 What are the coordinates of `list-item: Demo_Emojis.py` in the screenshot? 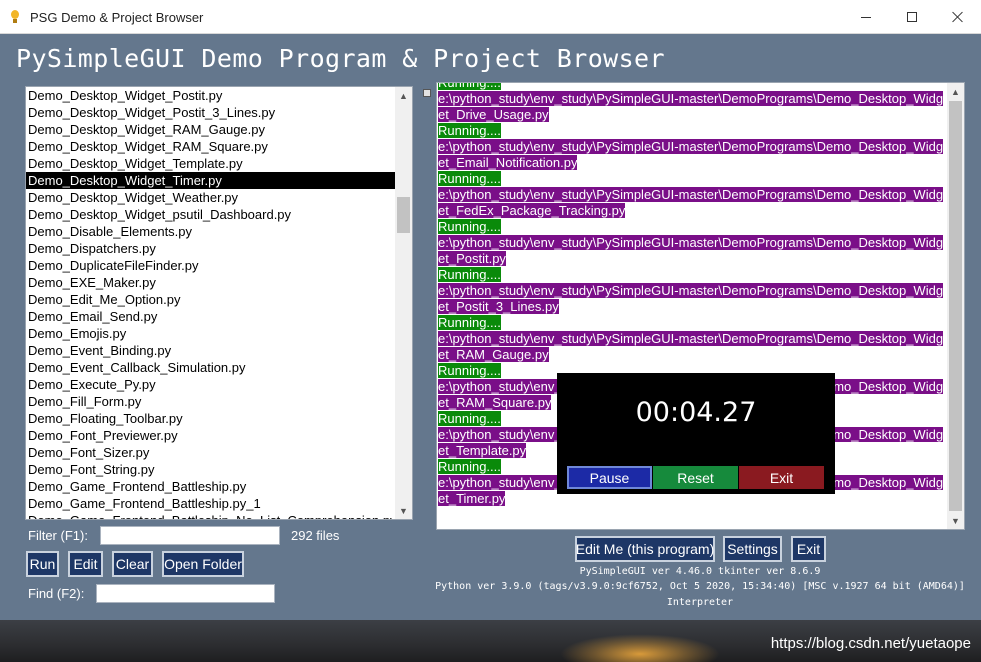 It's located at (211, 333).